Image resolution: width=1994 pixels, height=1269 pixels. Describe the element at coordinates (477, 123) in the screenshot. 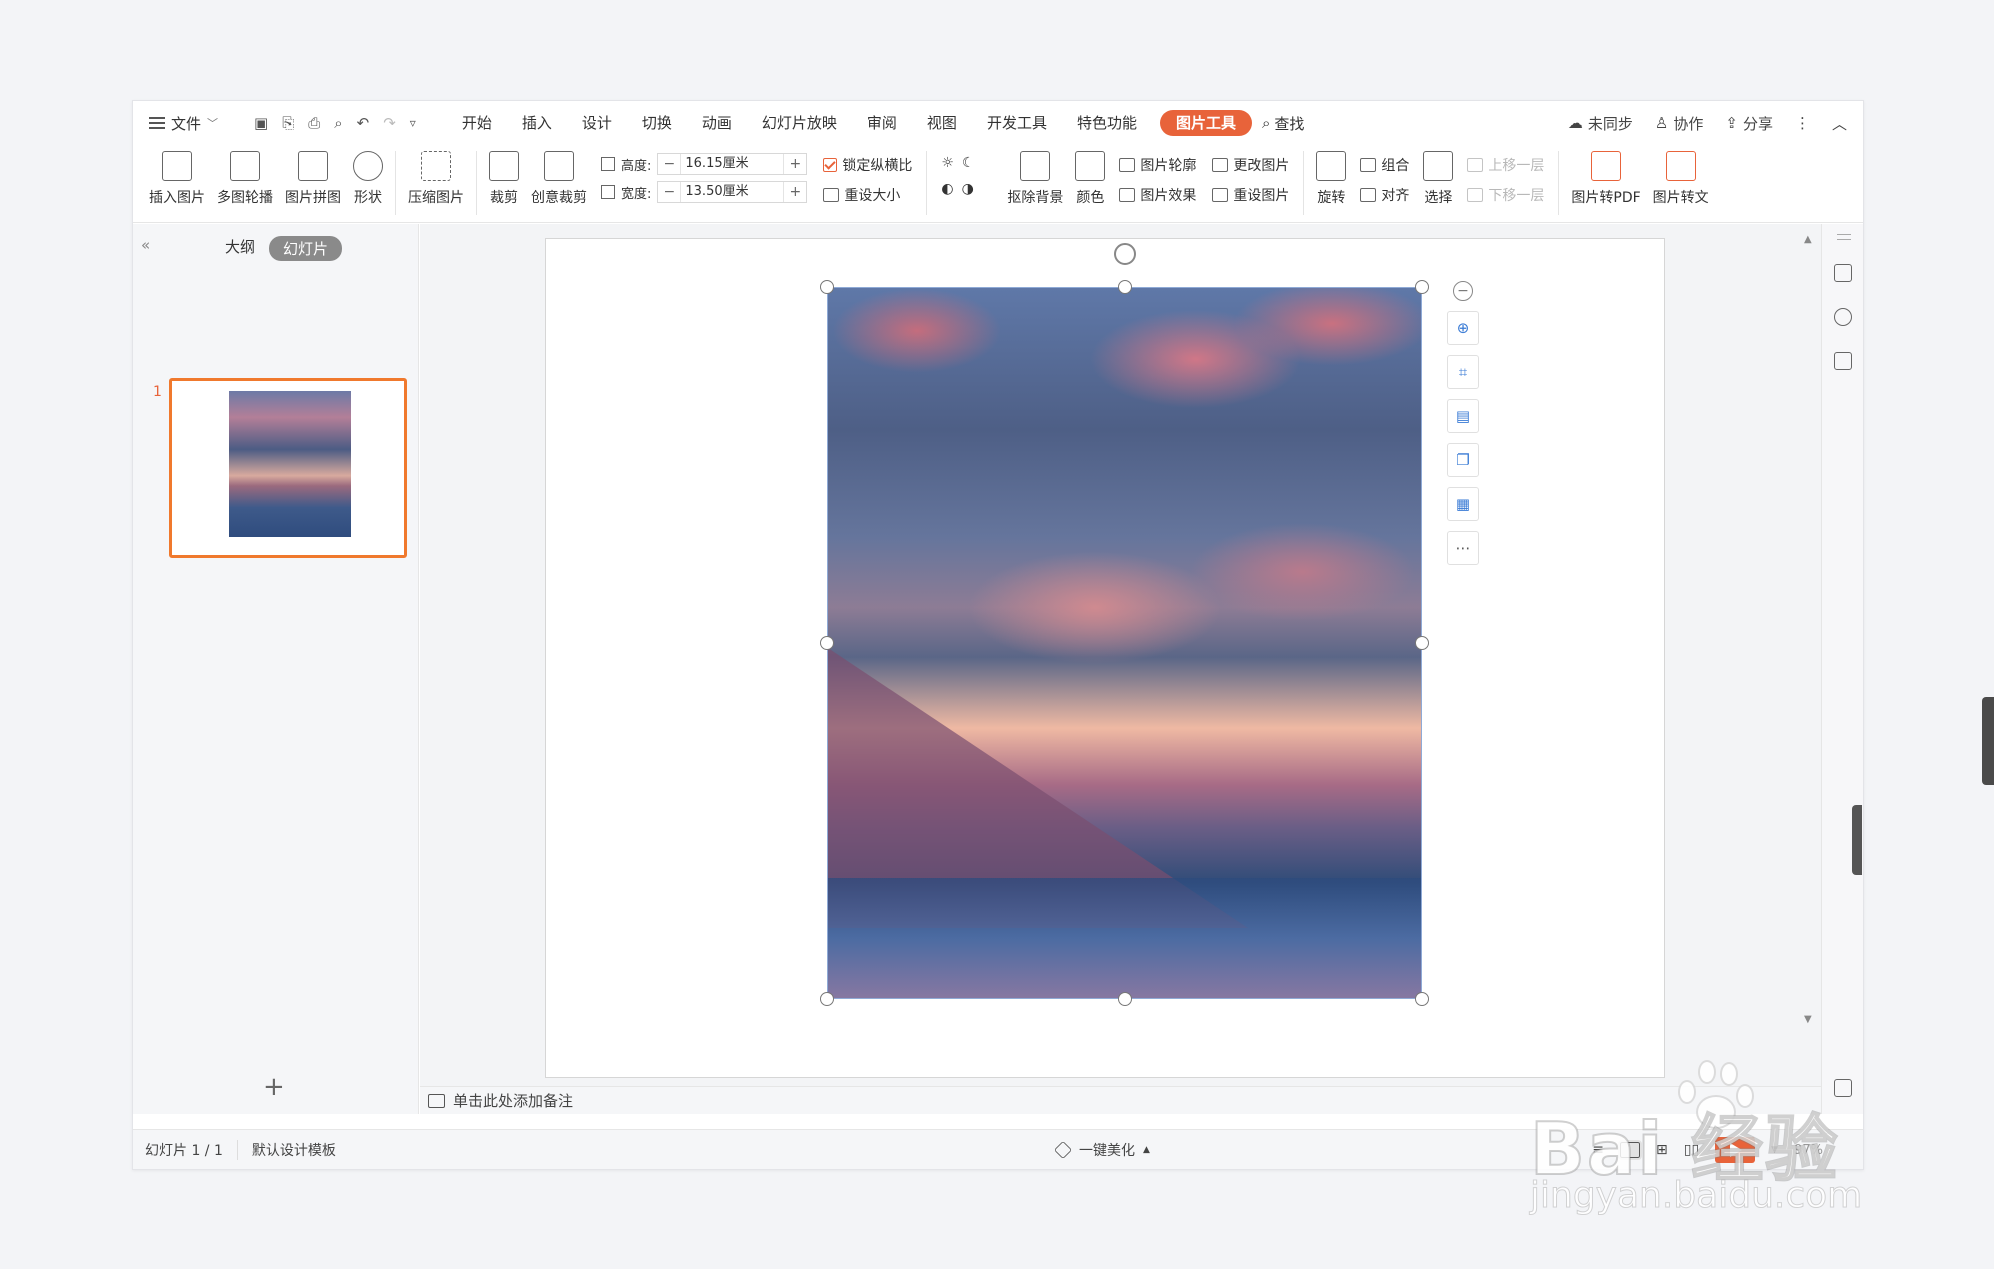

I see `tab-home: 开始` at that location.